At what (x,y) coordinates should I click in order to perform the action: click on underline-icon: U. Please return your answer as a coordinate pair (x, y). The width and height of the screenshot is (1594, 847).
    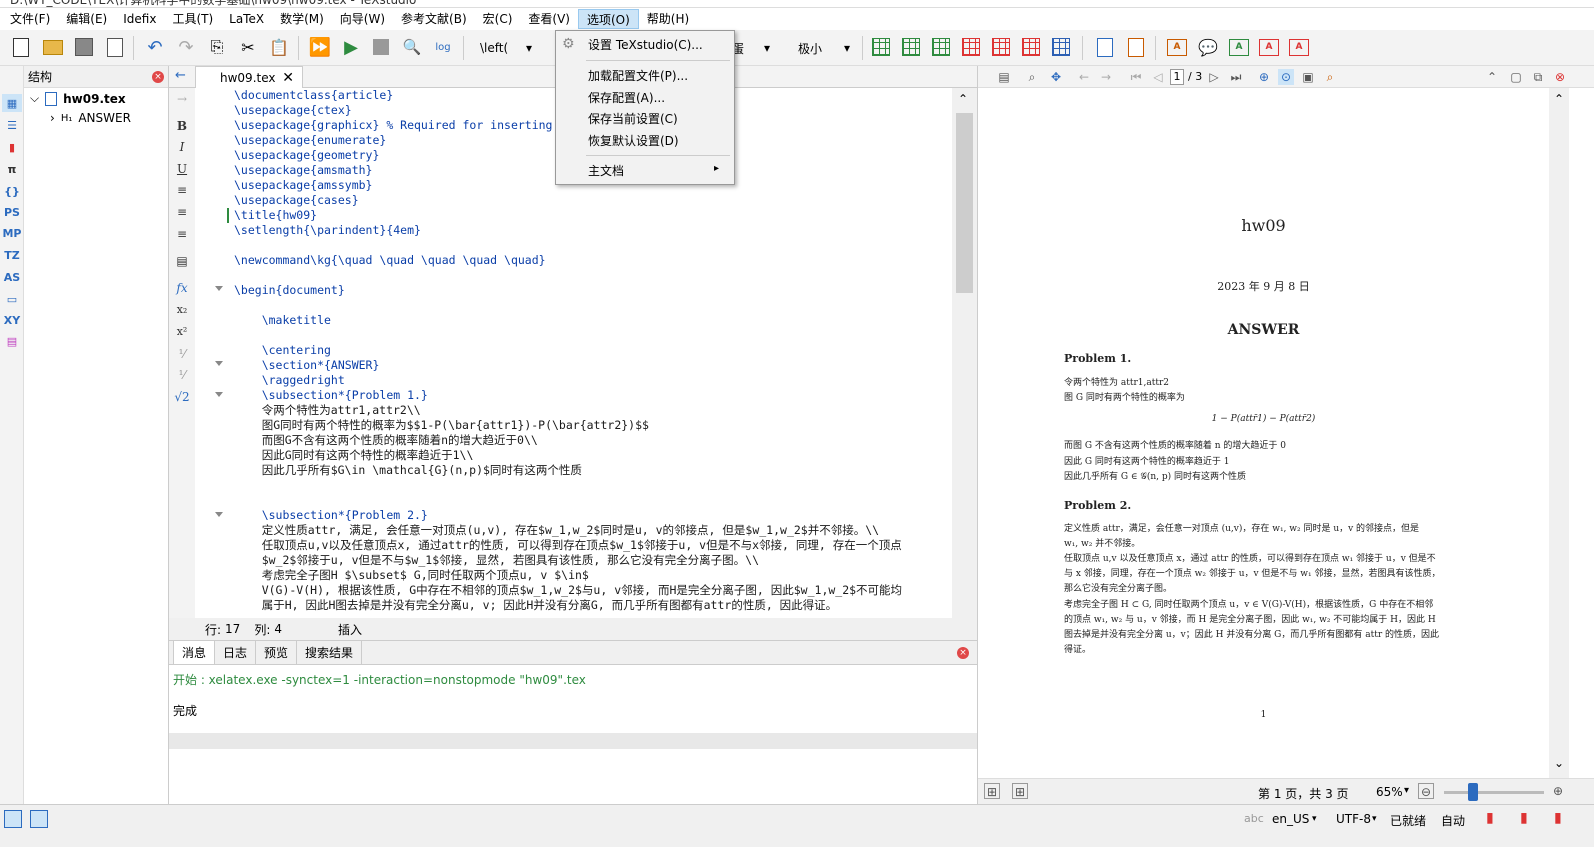
    Looking at the image, I should click on (182, 170).